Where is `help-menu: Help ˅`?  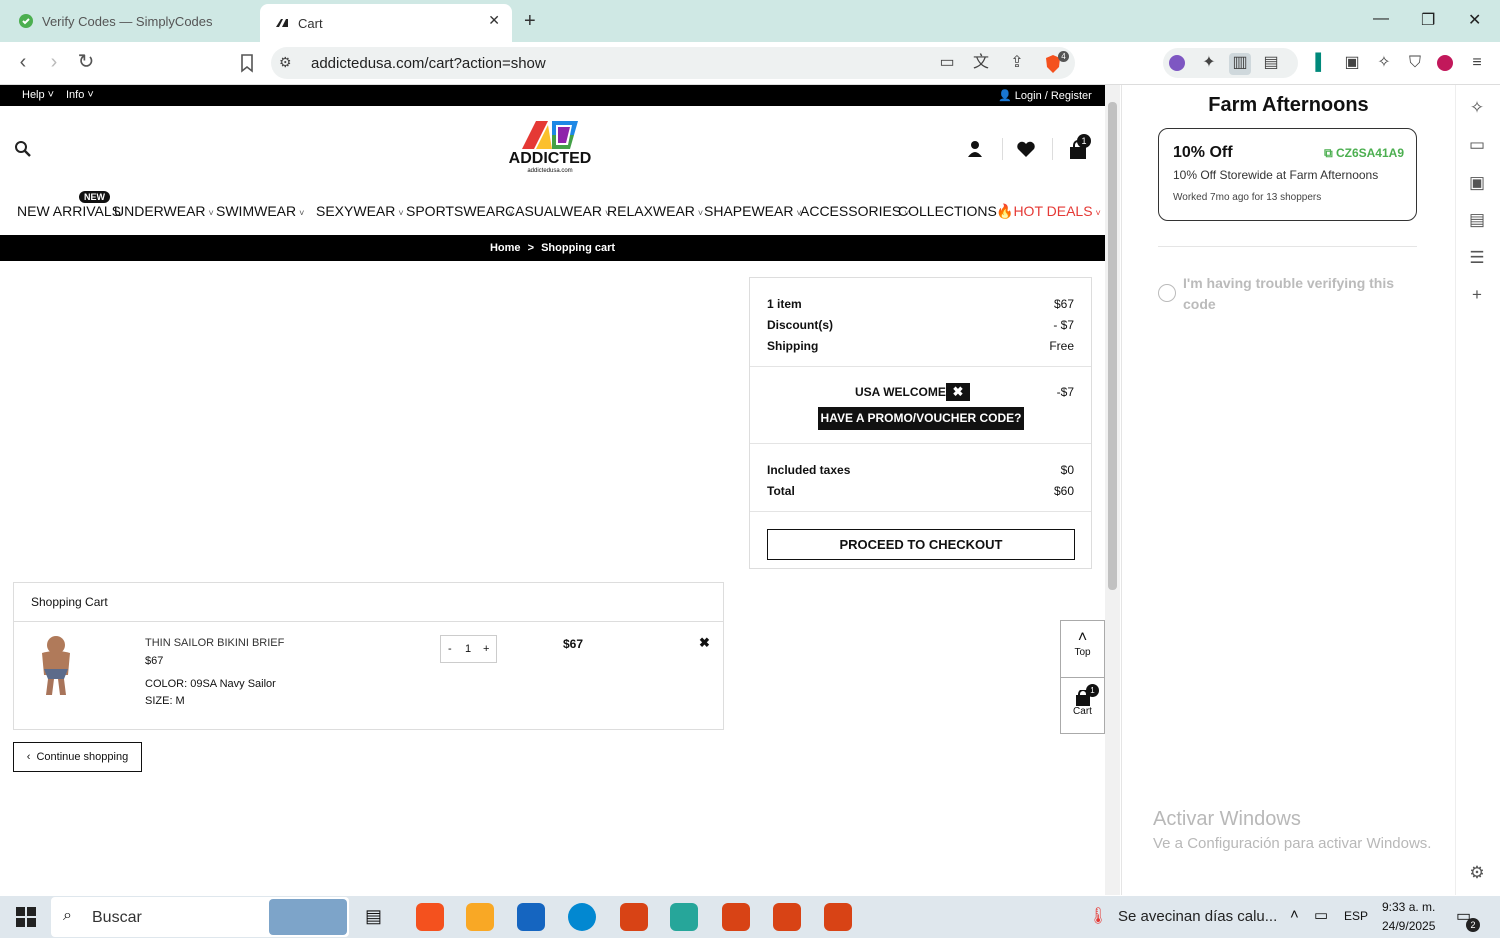
help-menu: Help ˅ is located at coordinates (38, 95).